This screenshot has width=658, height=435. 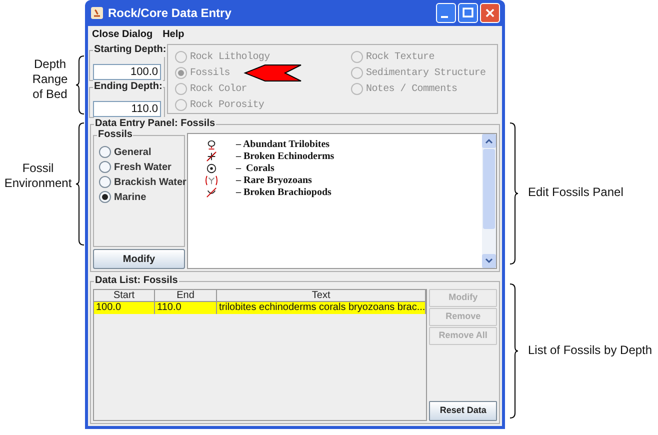 I want to click on arrow-icon, so click(x=272, y=73).